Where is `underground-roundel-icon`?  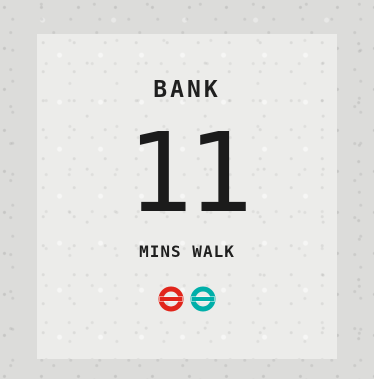
underground-roundel-icon is located at coordinates (171, 299).